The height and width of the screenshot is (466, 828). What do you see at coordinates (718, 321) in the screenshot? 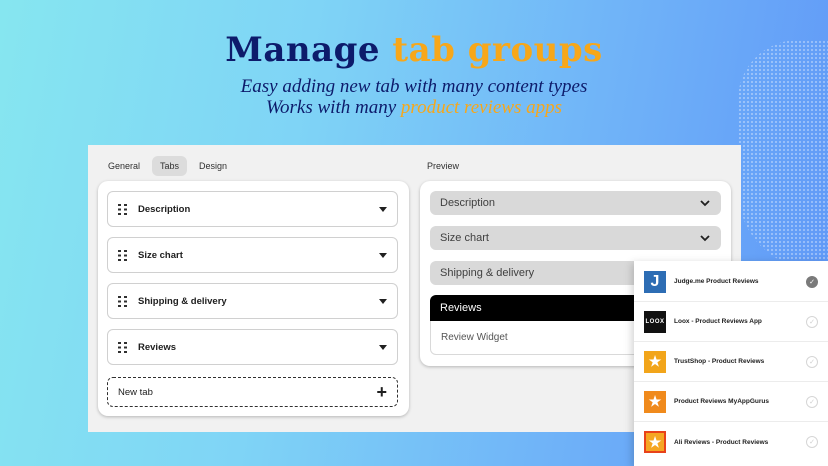
I see `app-name: Loox - Product Reviews App` at bounding box center [718, 321].